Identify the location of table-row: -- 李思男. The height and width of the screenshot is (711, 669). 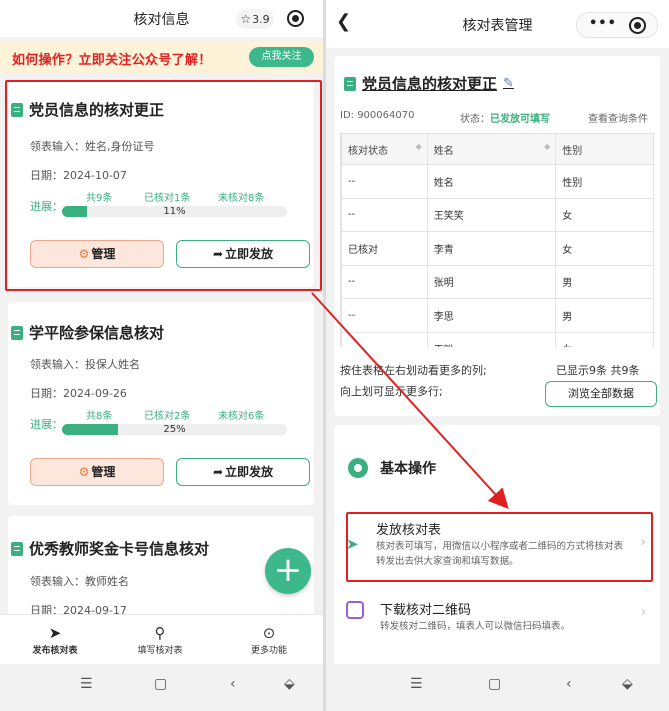
(497, 315).